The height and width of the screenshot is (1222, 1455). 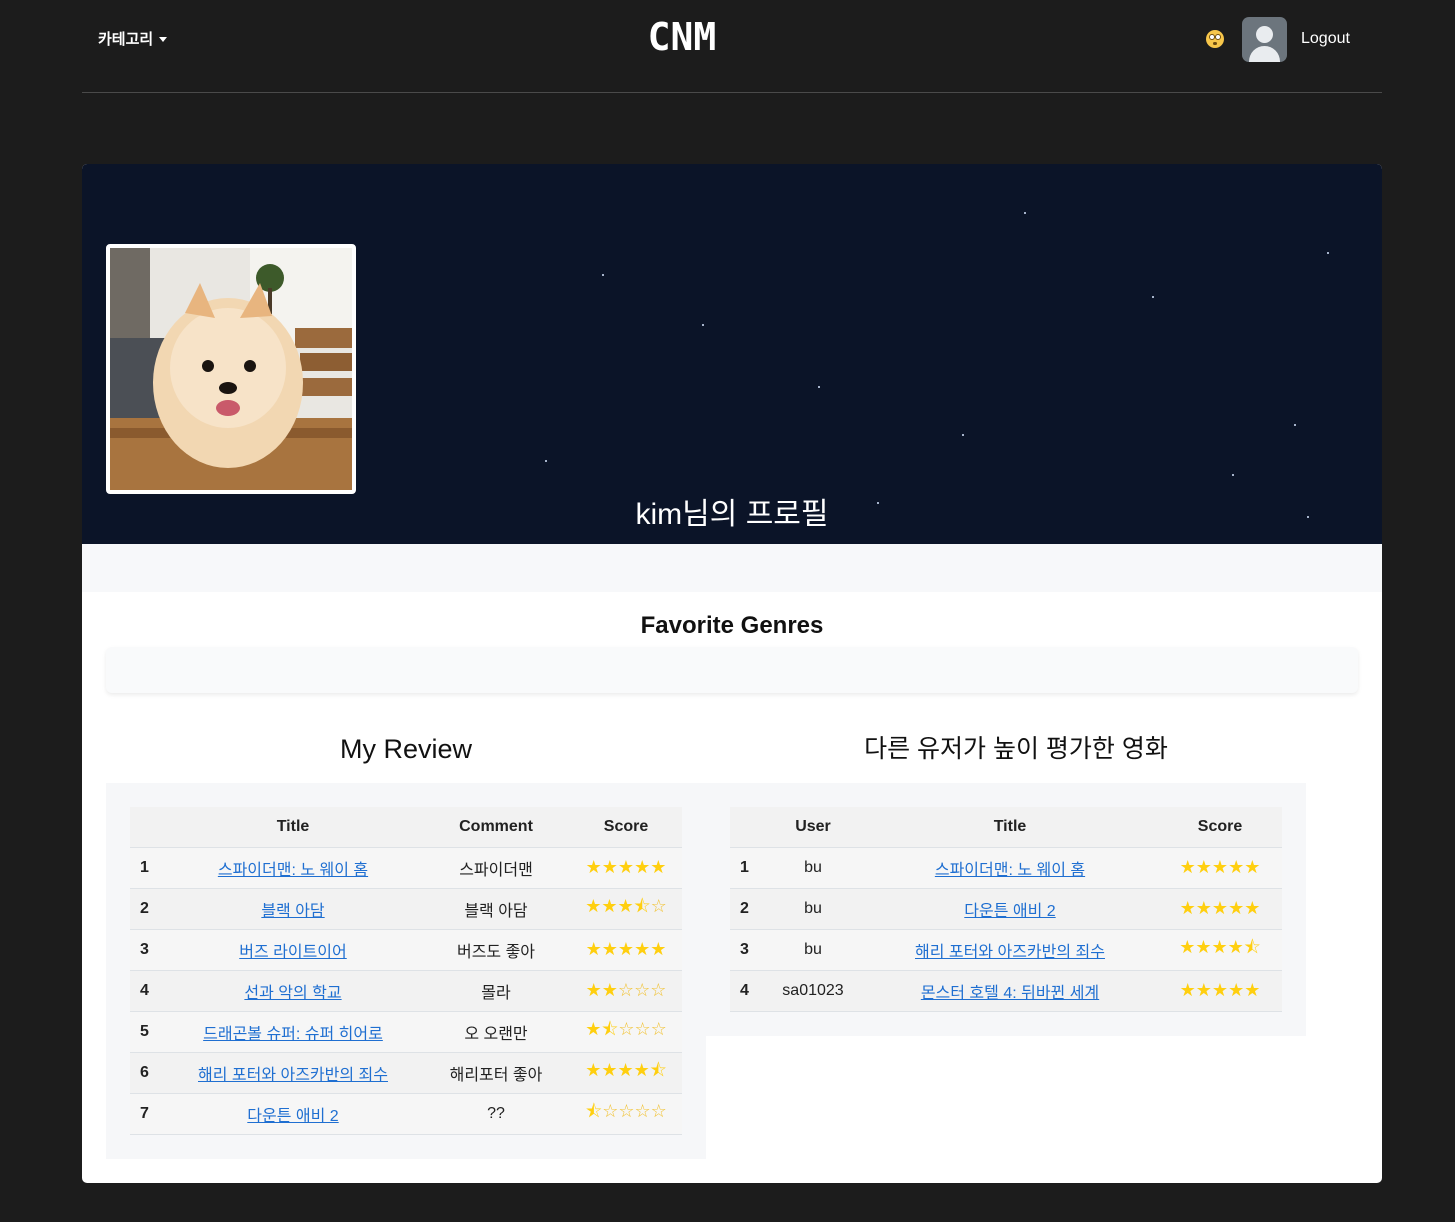 I want to click on star-rating: ⯪☆☆☆☆, so click(x=626, y=1111).